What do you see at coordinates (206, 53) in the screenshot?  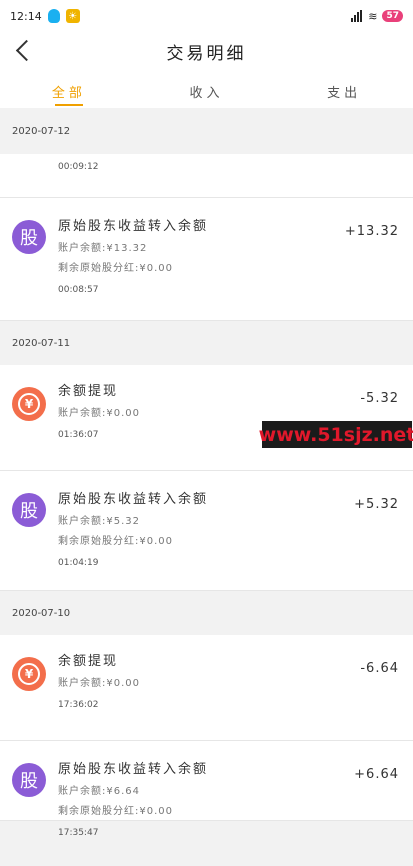 I see `page-title: 交易明细` at bounding box center [206, 53].